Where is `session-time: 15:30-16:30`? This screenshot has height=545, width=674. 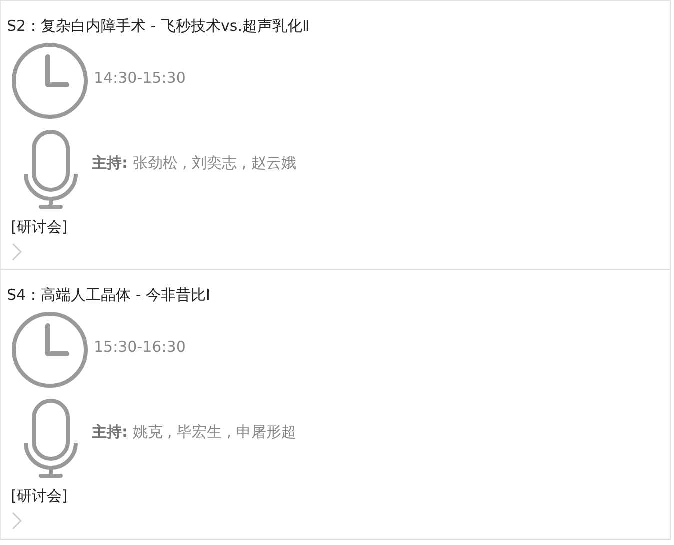 session-time: 15:30-16:30 is located at coordinates (140, 347).